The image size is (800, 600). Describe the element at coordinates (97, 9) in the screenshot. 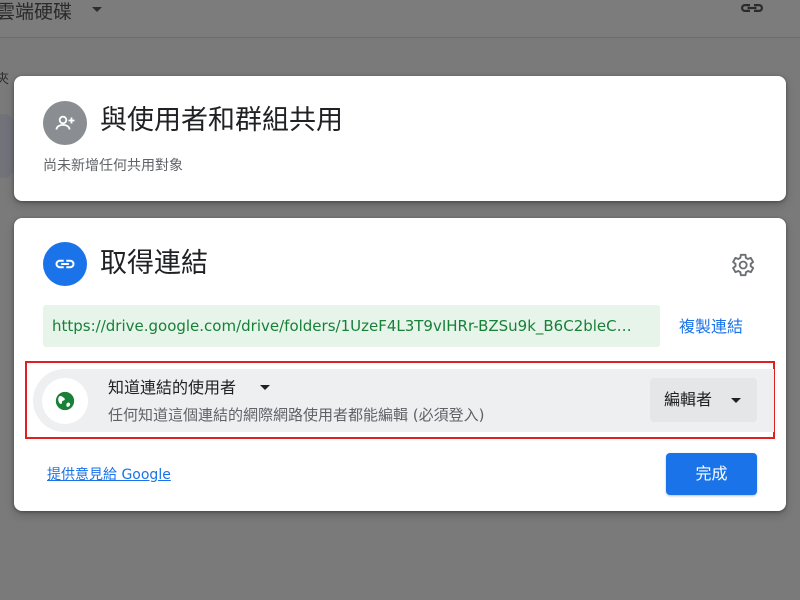

I see `app-title-caret-icon` at that location.